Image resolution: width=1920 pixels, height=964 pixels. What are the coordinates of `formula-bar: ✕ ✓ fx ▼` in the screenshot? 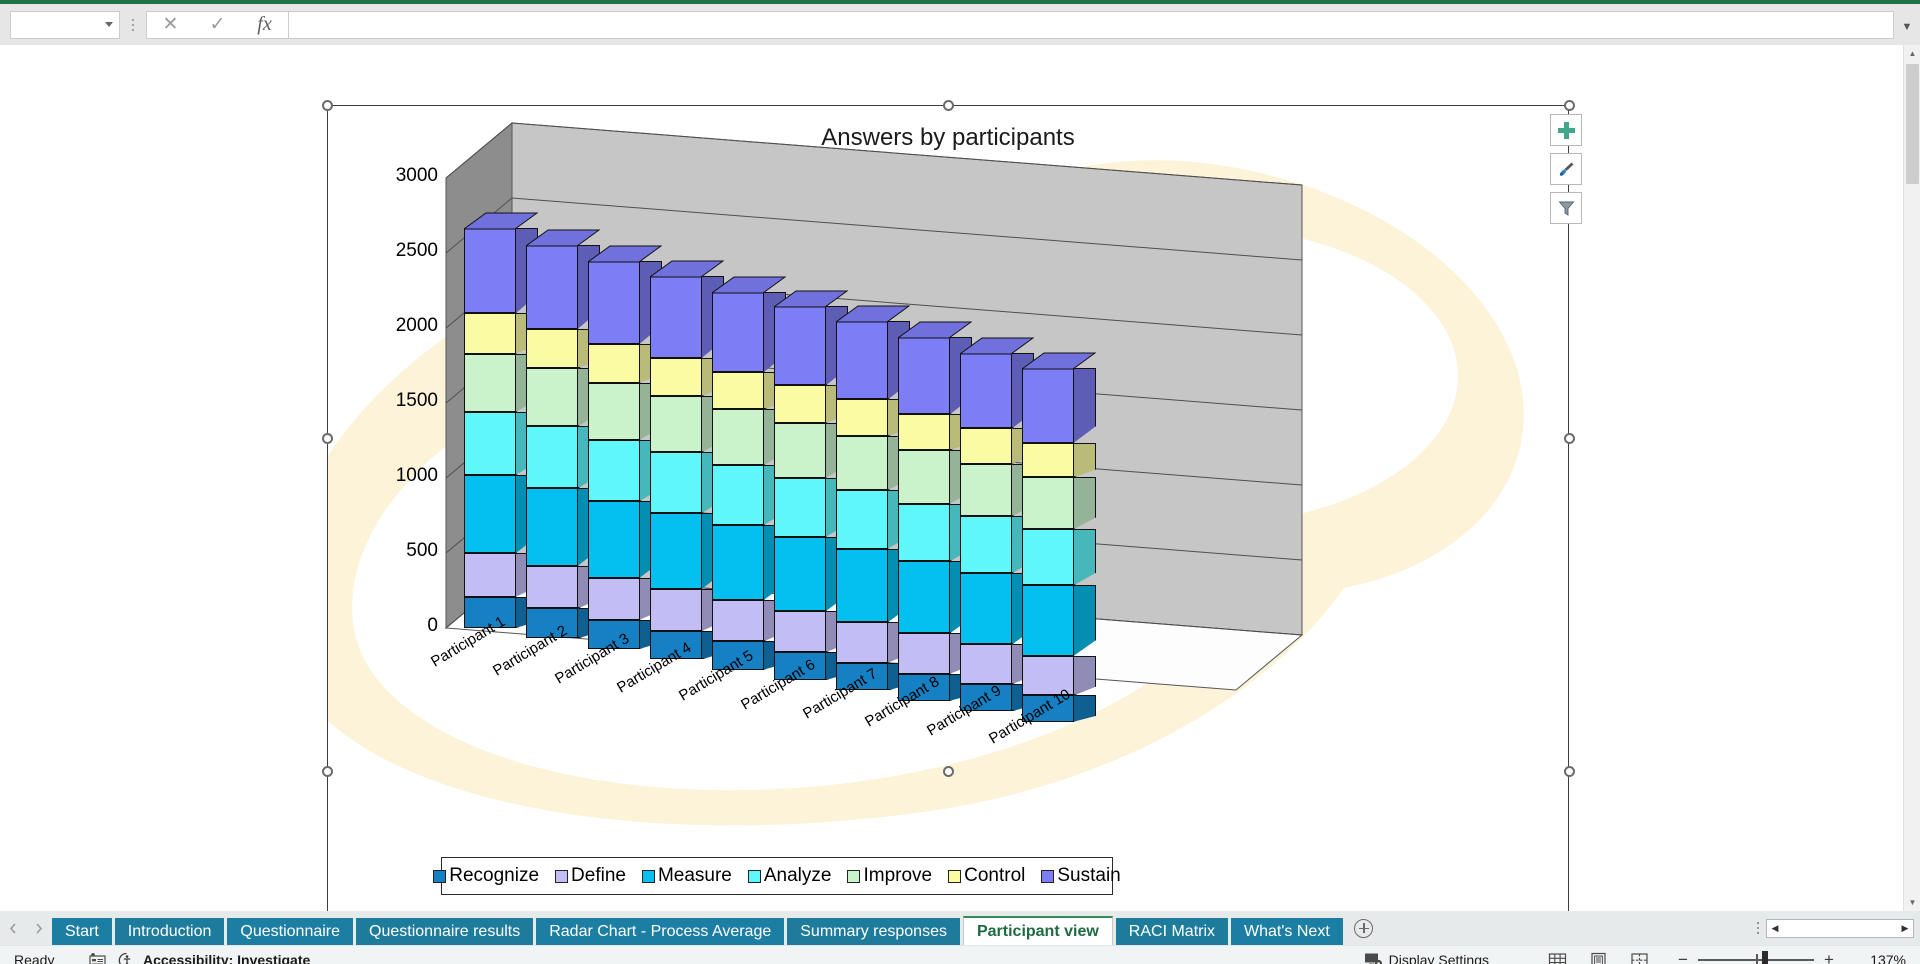 It's located at (960, 24).